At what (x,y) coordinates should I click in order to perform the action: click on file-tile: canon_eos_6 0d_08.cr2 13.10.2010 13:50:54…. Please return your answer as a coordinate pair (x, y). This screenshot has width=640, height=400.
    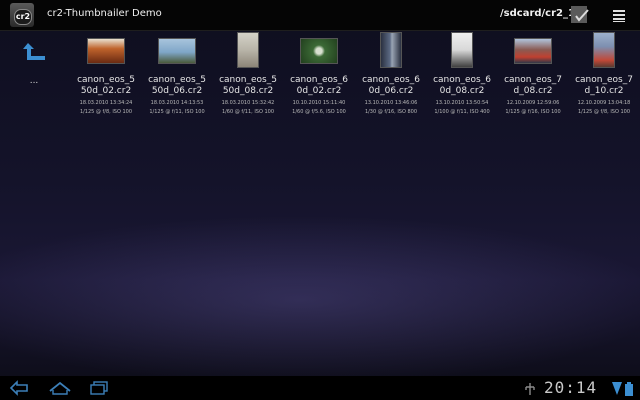
    Looking at the image, I should click on (462, 75).